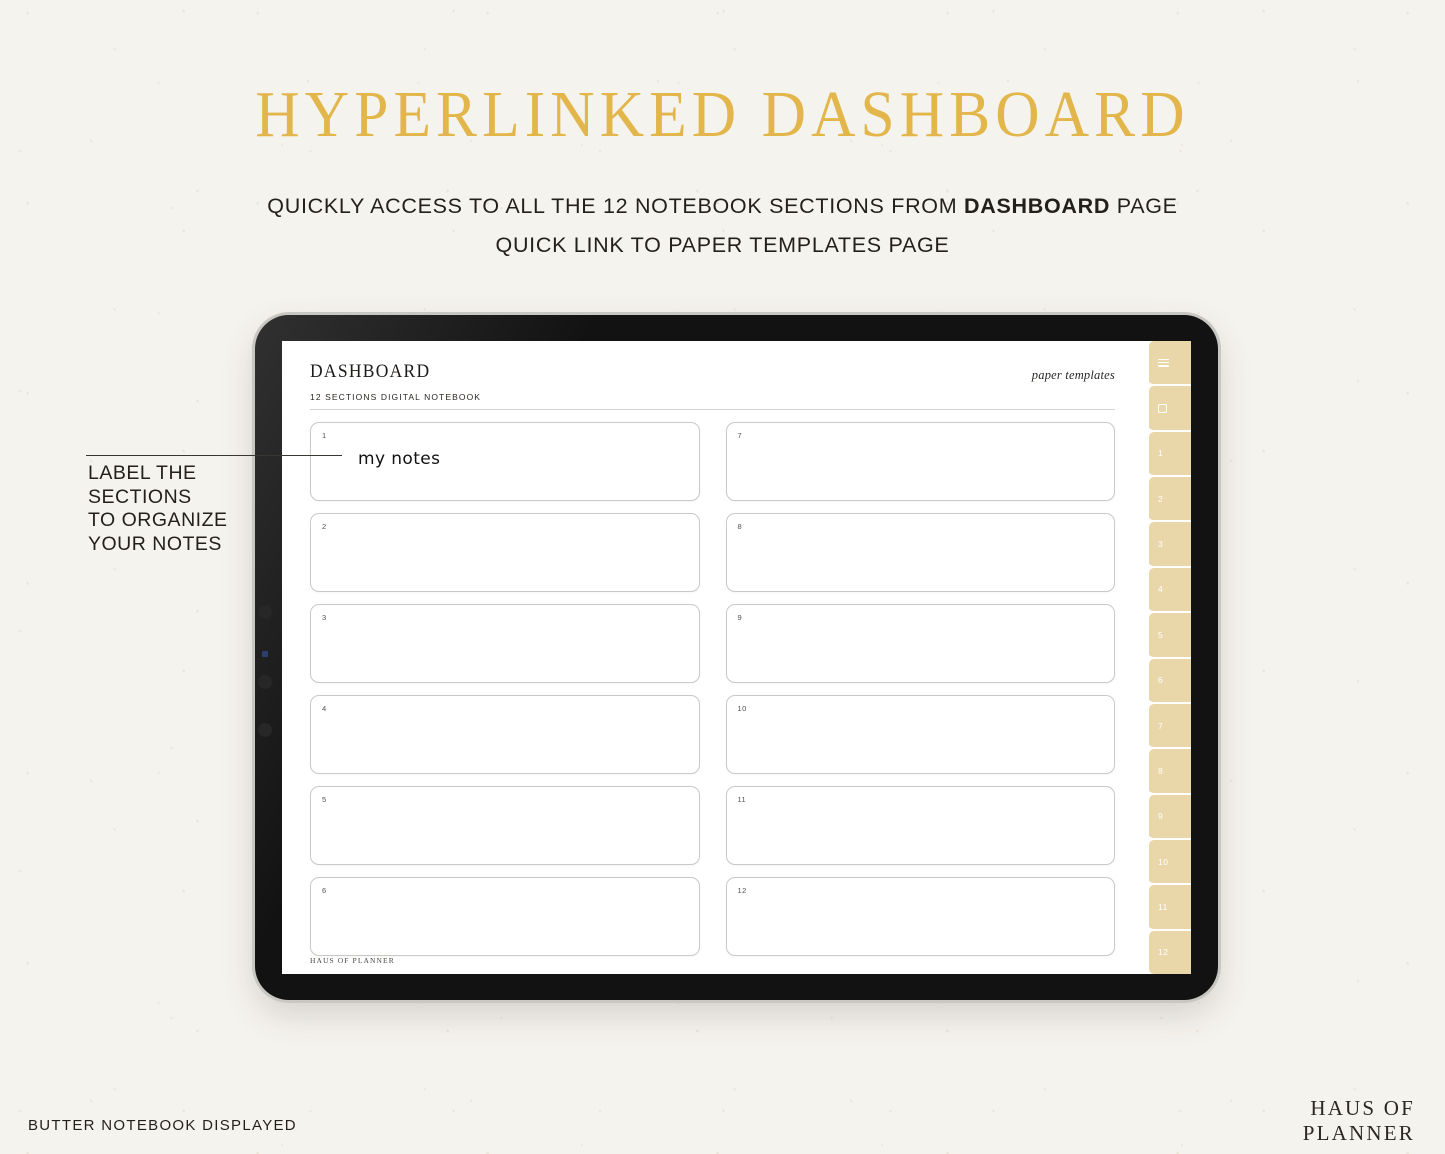 This screenshot has width=1445, height=1154. I want to click on header-divider, so click(712, 409).